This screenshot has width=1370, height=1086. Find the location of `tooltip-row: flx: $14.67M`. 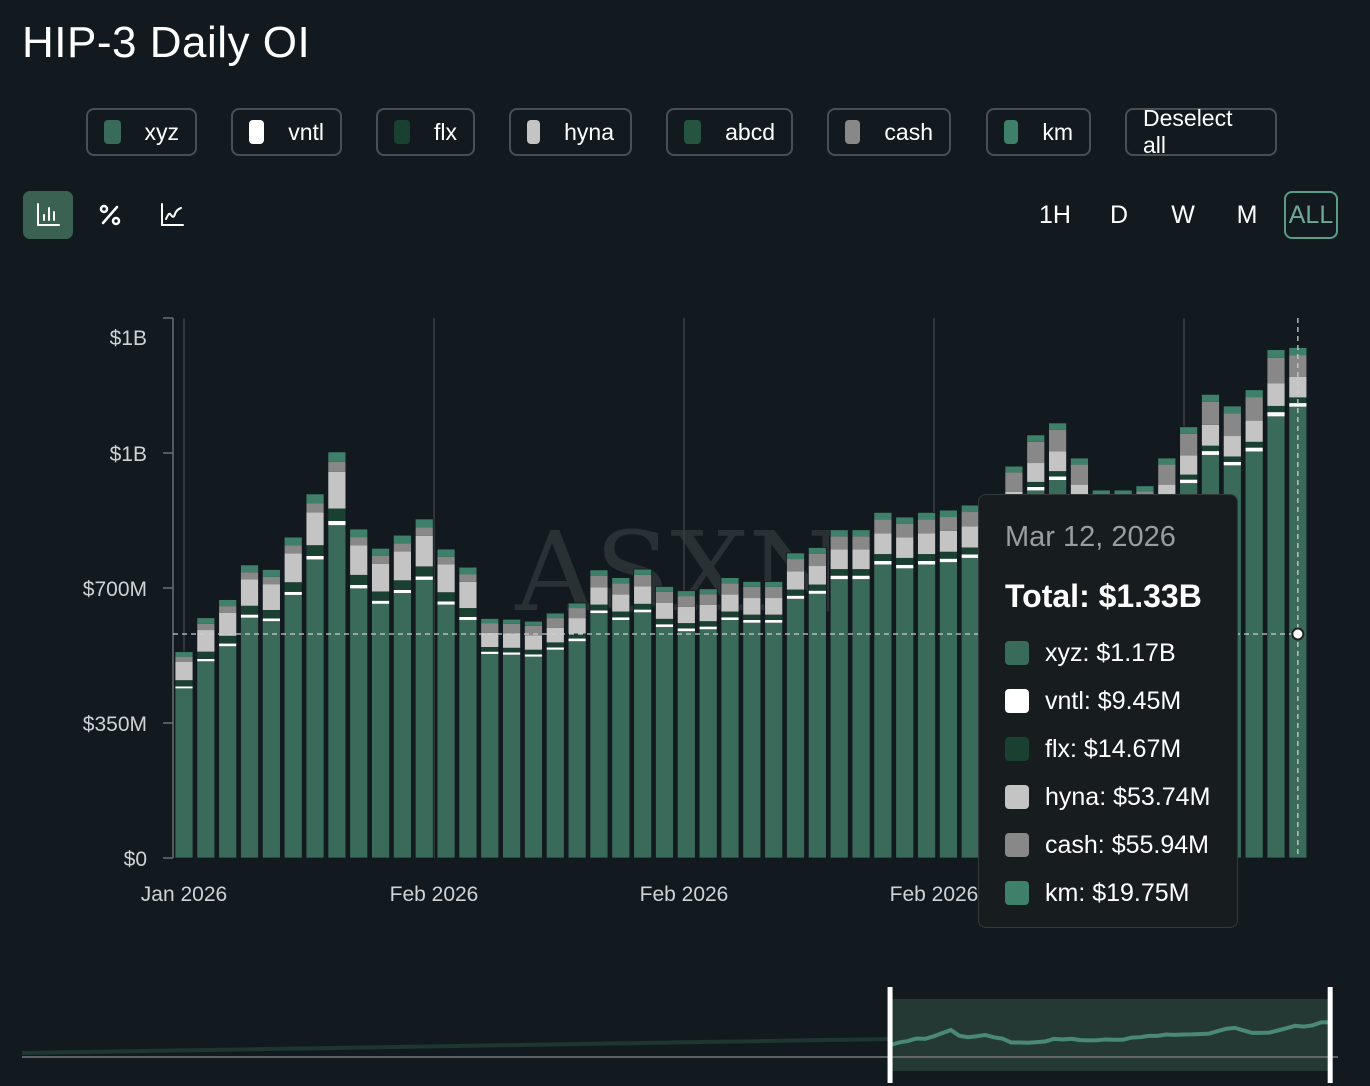

tooltip-row: flx: $14.67M is located at coordinates (1121, 749).